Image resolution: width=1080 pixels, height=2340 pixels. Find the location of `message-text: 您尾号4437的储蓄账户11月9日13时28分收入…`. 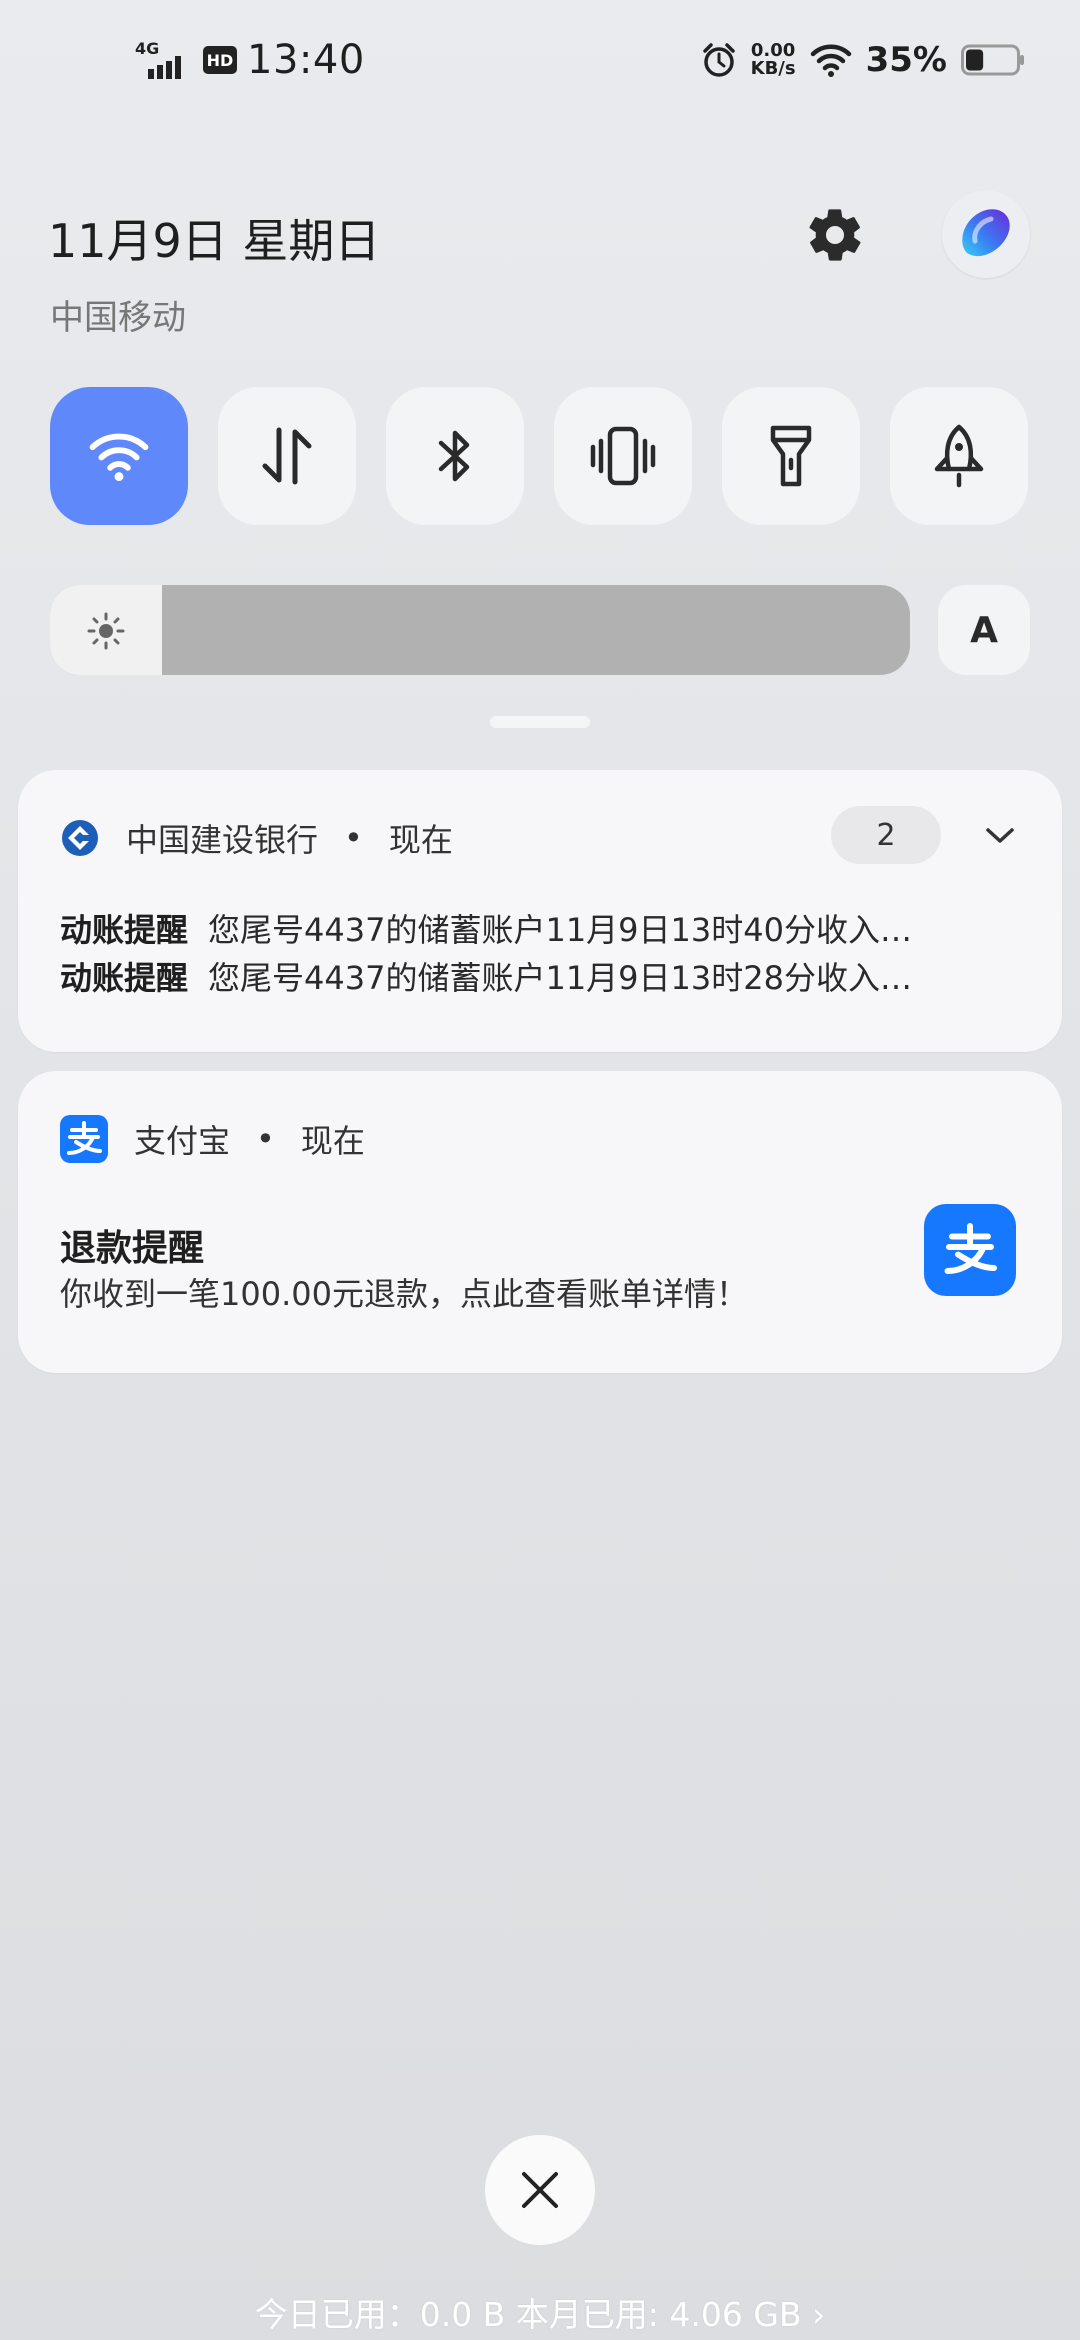

message-text: 您尾号4437的储蓄账户11月9日13时28分收入… is located at coordinates (560, 978).